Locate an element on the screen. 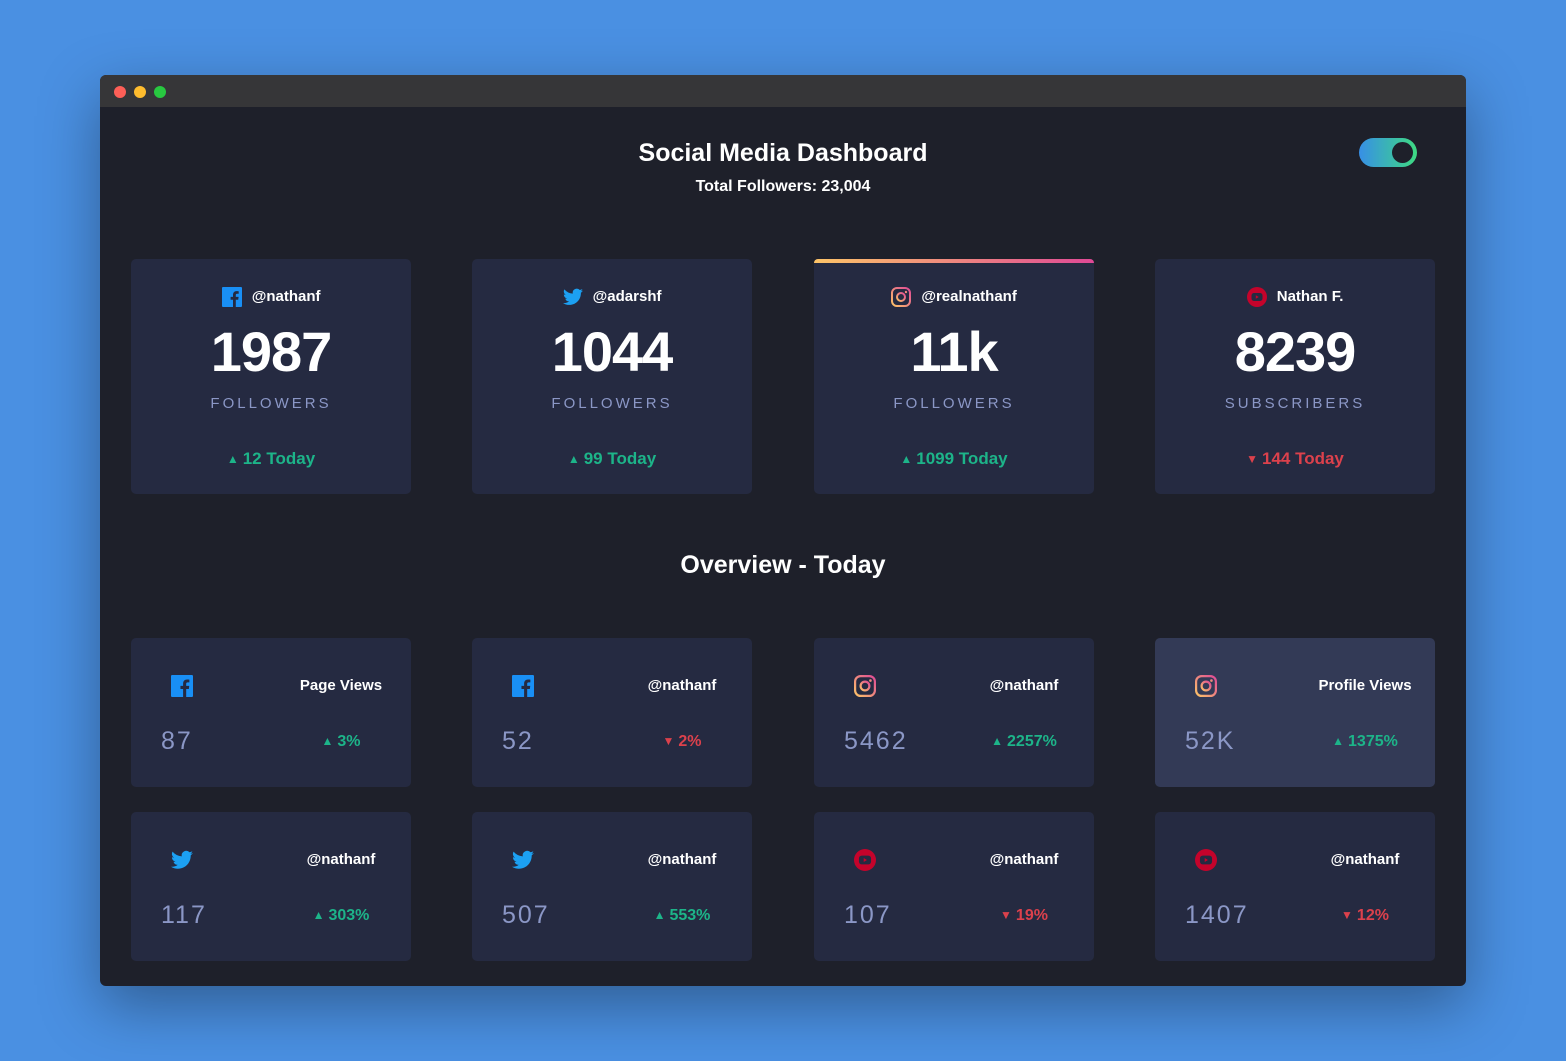 This screenshot has height=1061, width=1566. page-title: Social Media Dashboard is located at coordinates (783, 153).